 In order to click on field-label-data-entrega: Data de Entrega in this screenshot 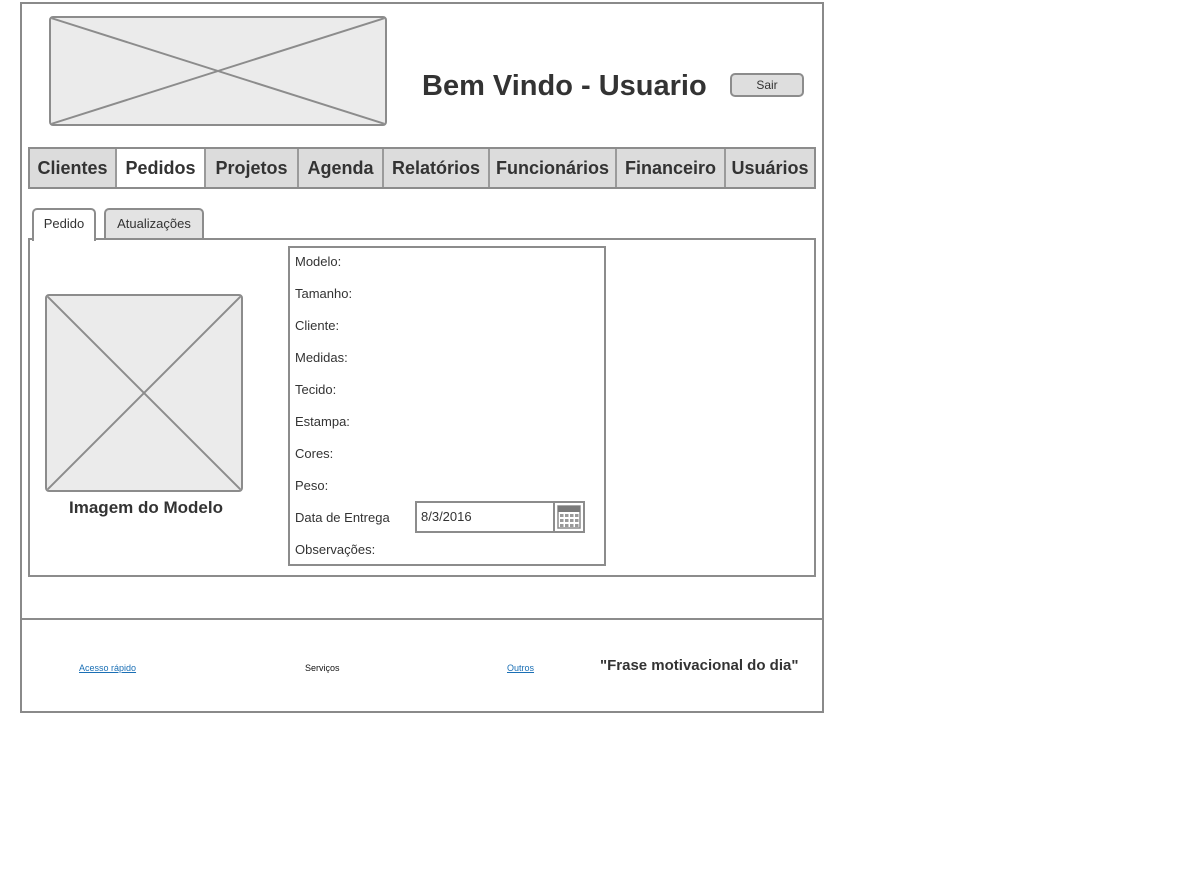, I will do `click(342, 517)`.